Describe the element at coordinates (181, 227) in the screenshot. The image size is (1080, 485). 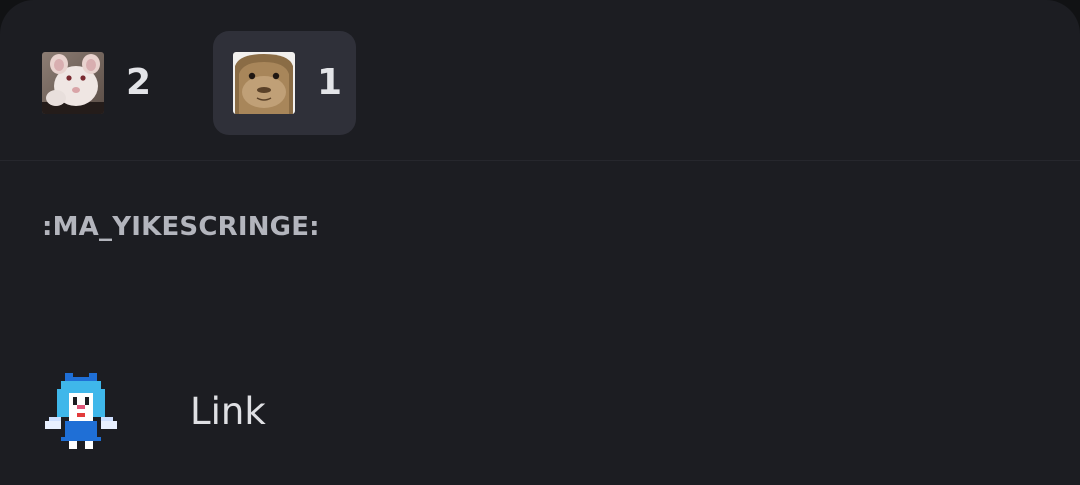
I see `selected-emoji-name: :MA_YIKESCRINGE:` at that location.